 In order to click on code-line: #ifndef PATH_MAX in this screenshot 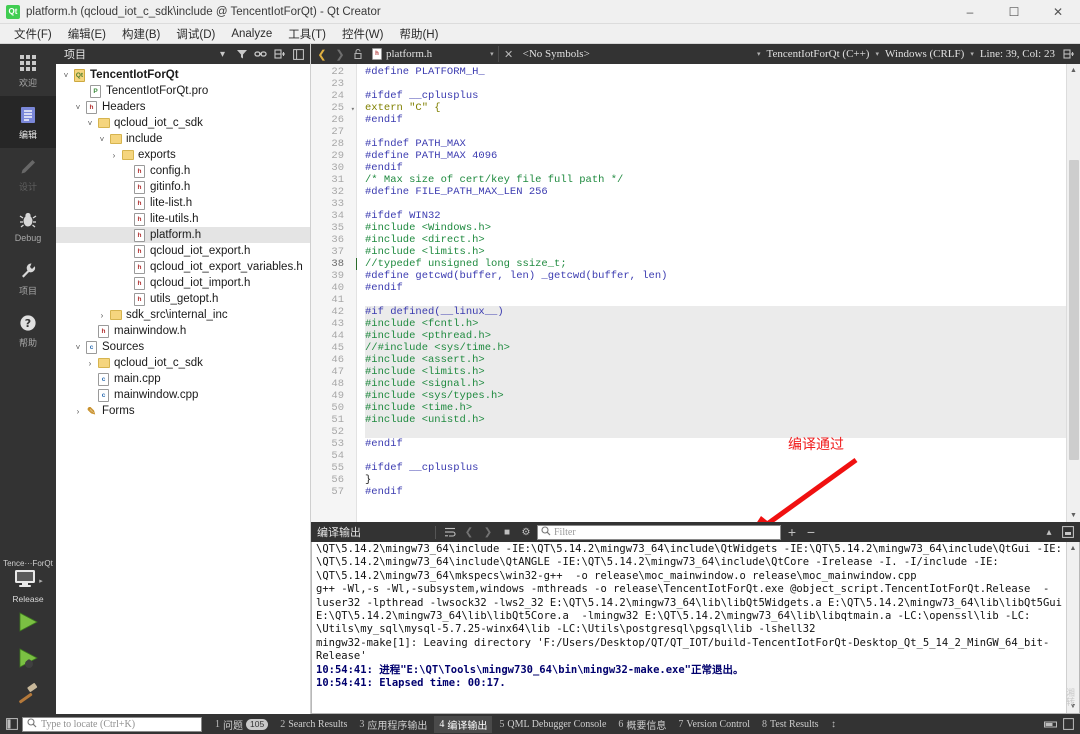, I will do `click(715, 144)`.